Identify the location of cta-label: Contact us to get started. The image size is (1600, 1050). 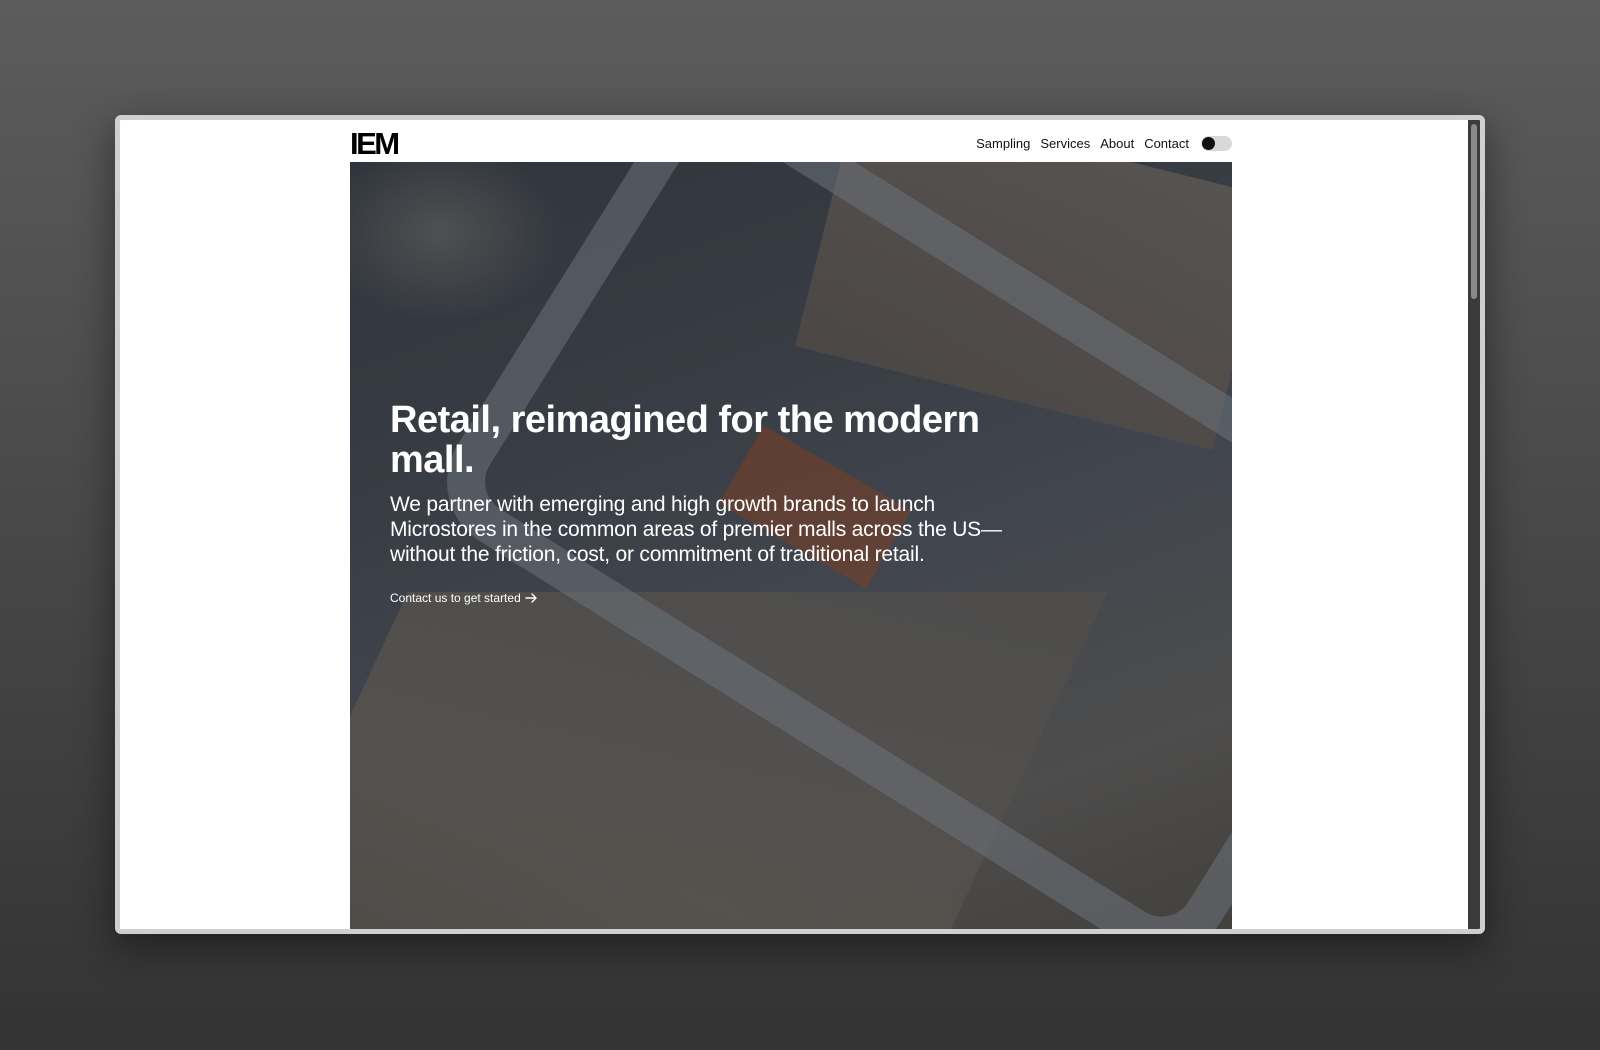
(455, 598).